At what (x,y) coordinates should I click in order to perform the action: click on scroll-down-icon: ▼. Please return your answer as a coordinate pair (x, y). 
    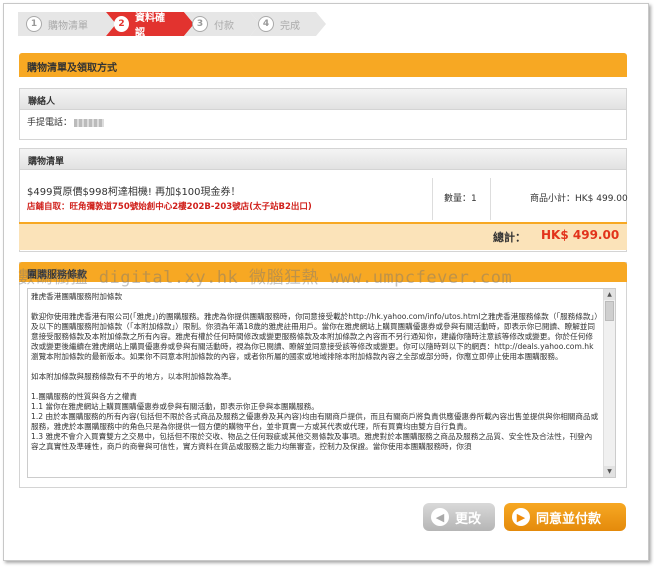
    Looking at the image, I should click on (609, 471).